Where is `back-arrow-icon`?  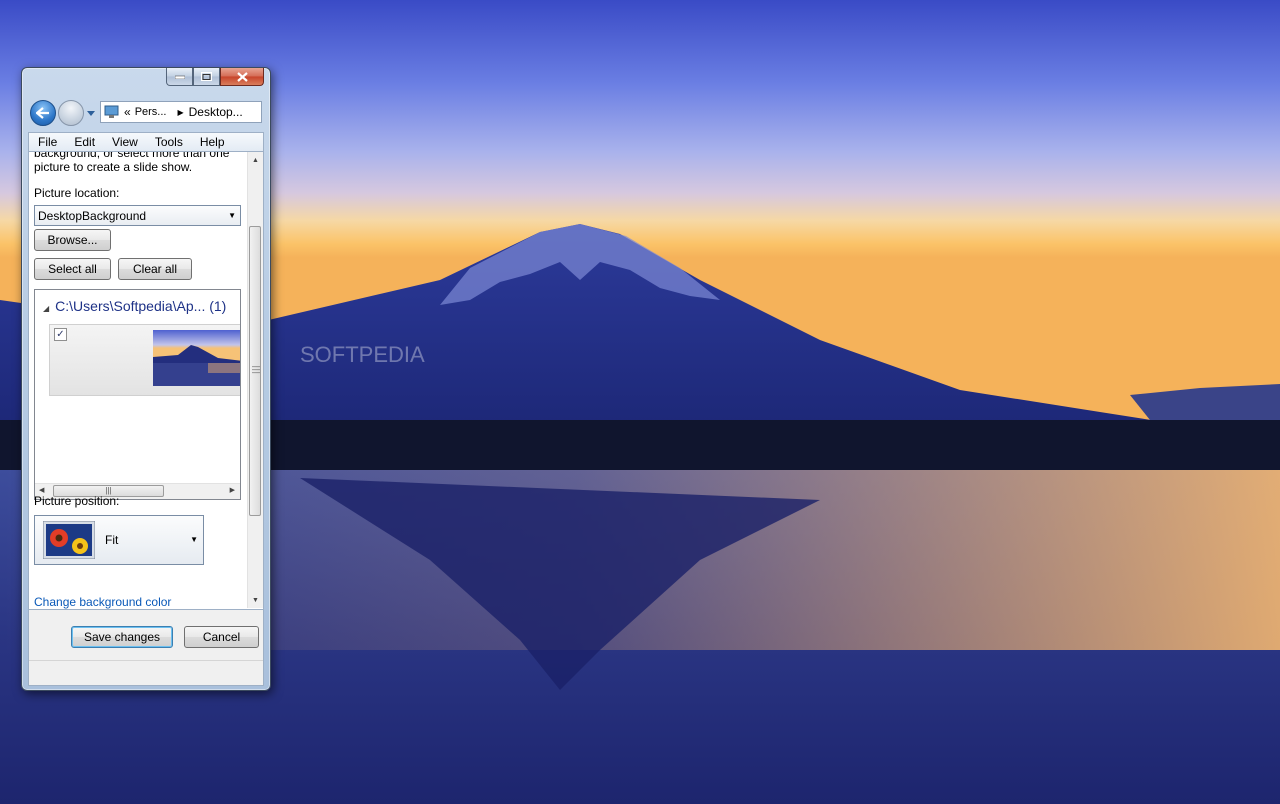
back-arrow-icon is located at coordinates (42, 113).